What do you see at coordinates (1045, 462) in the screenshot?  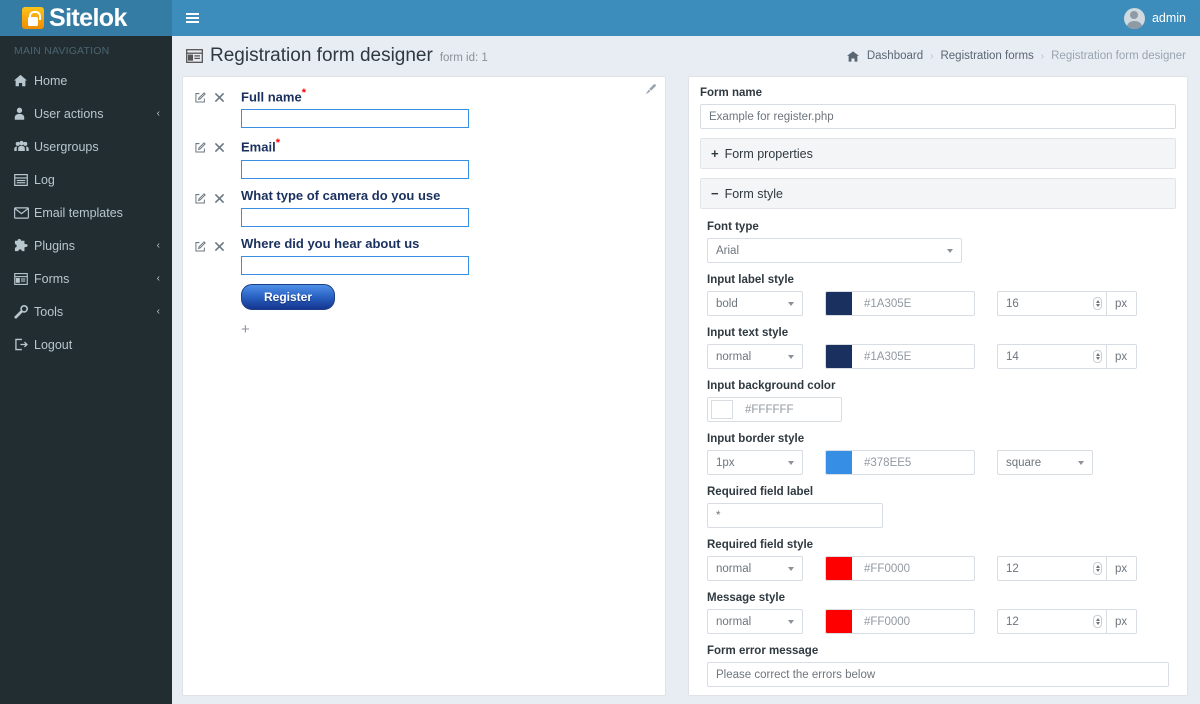 I see `input-border-shape-select: square` at bounding box center [1045, 462].